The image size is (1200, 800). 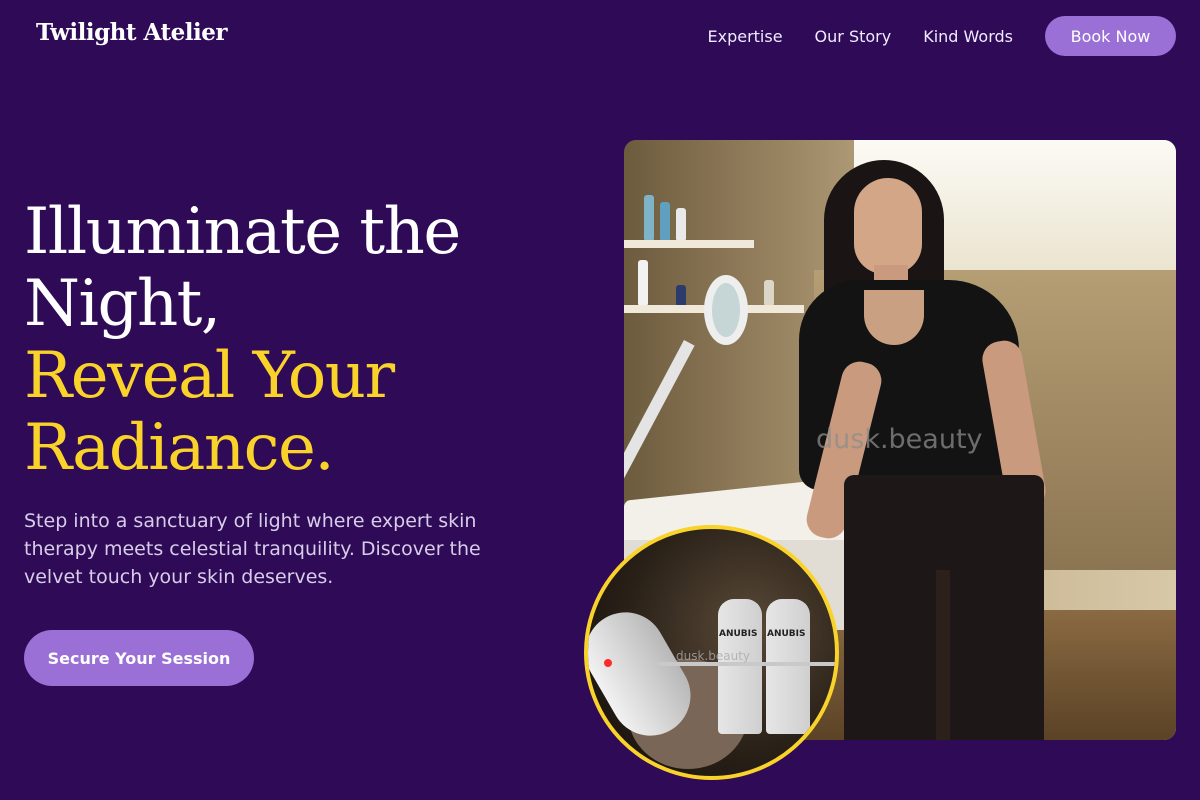 I want to click on inset-device-led, so click(x=608, y=663).